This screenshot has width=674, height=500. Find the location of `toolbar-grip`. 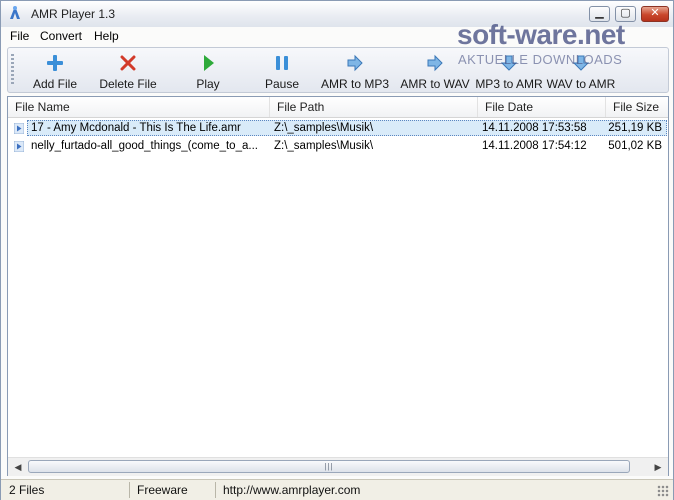

toolbar-grip is located at coordinates (12, 70).